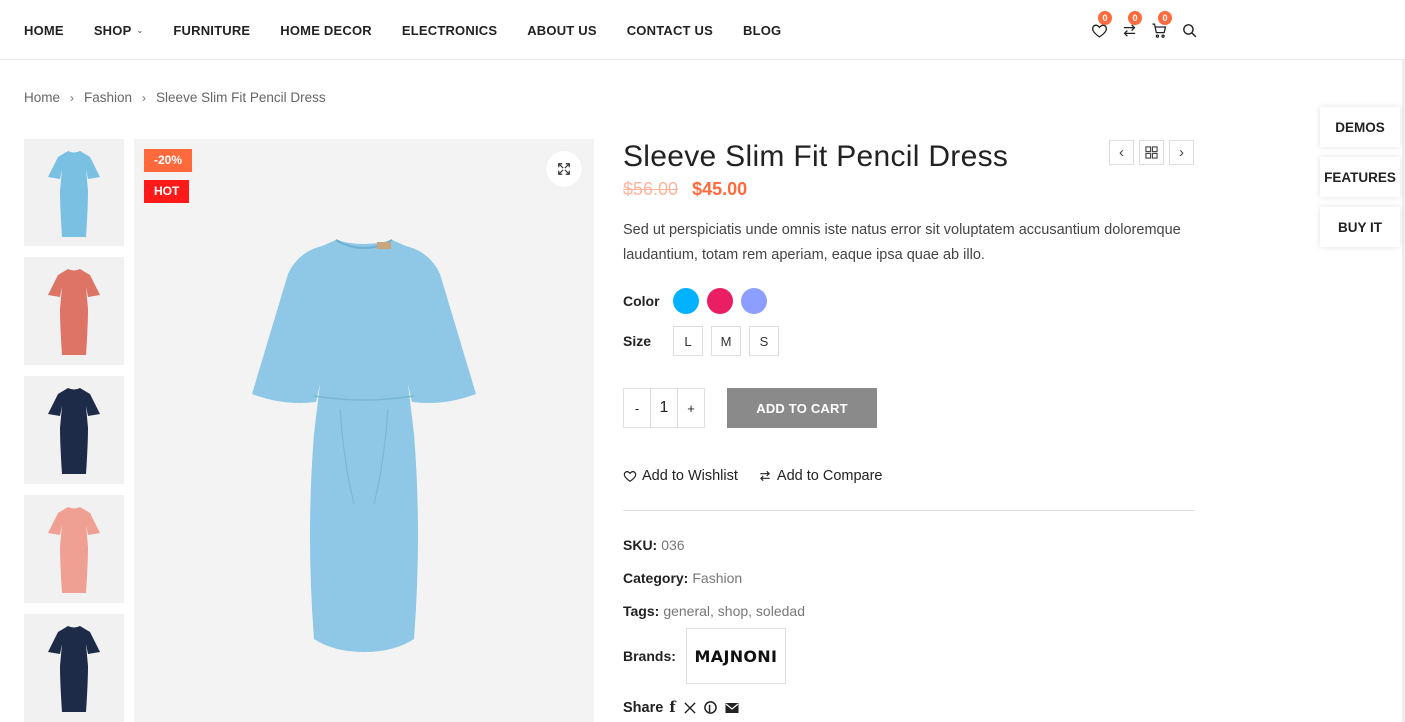  Describe the element at coordinates (735, 656) in the screenshot. I see `brand-logo: MAJNONI` at that location.